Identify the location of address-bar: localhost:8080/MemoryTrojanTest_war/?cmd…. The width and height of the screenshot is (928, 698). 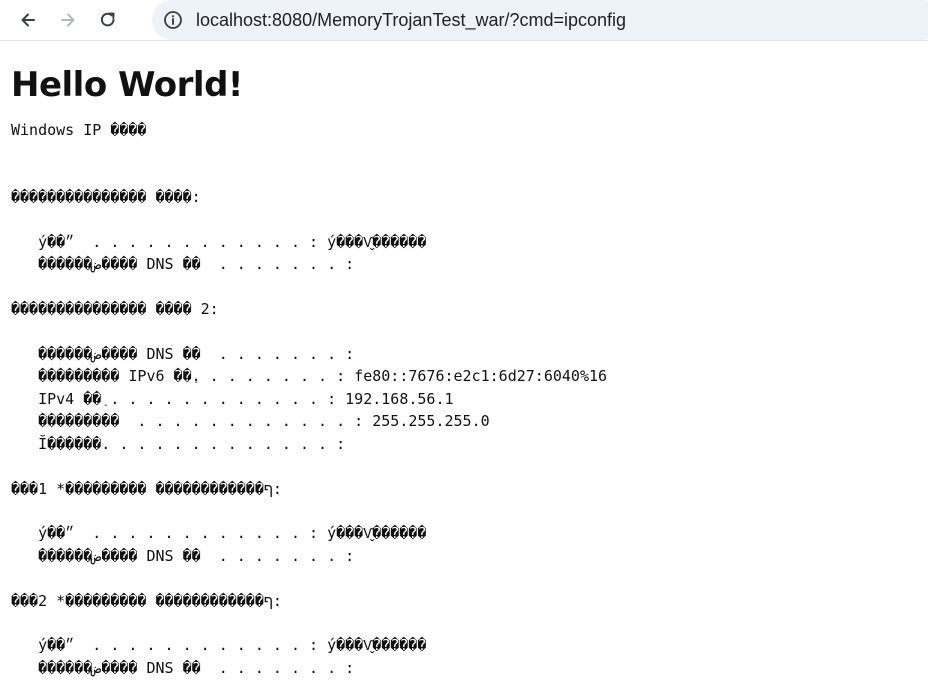
(540, 20).